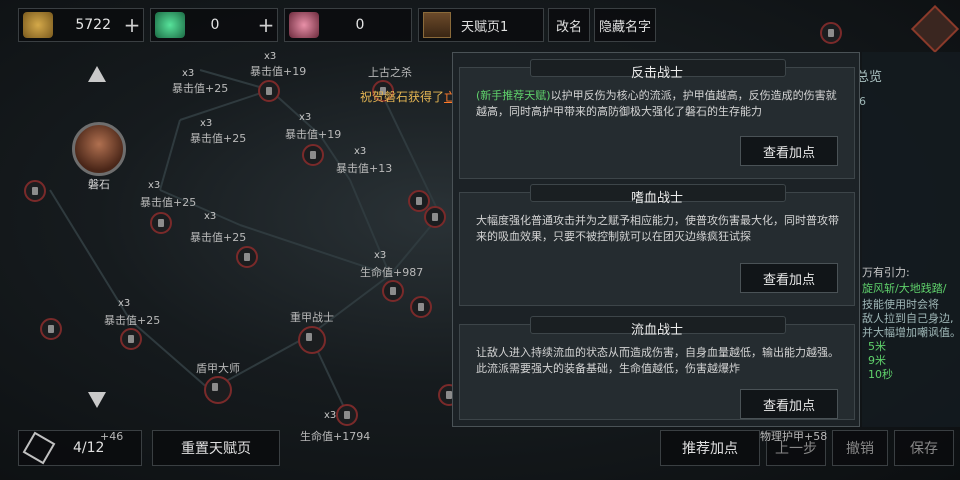 This screenshot has width=960, height=480. I want to click on hide-name-button: 隐藏名字, so click(625, 25).